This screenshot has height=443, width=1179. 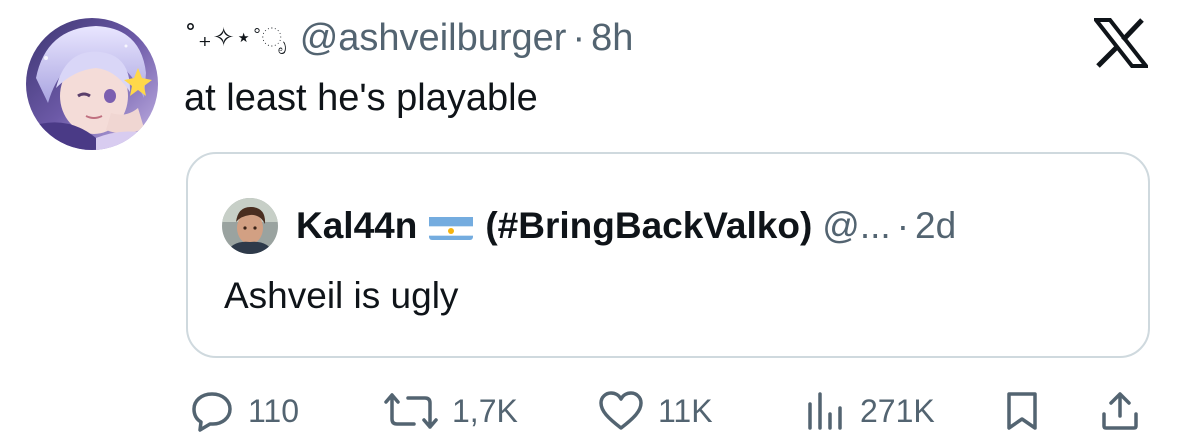 What do you see at coordinates (341, 295) in the screenshot?
I see `quote-text: Ashveil is ugly` at bounding box center [341, 295].